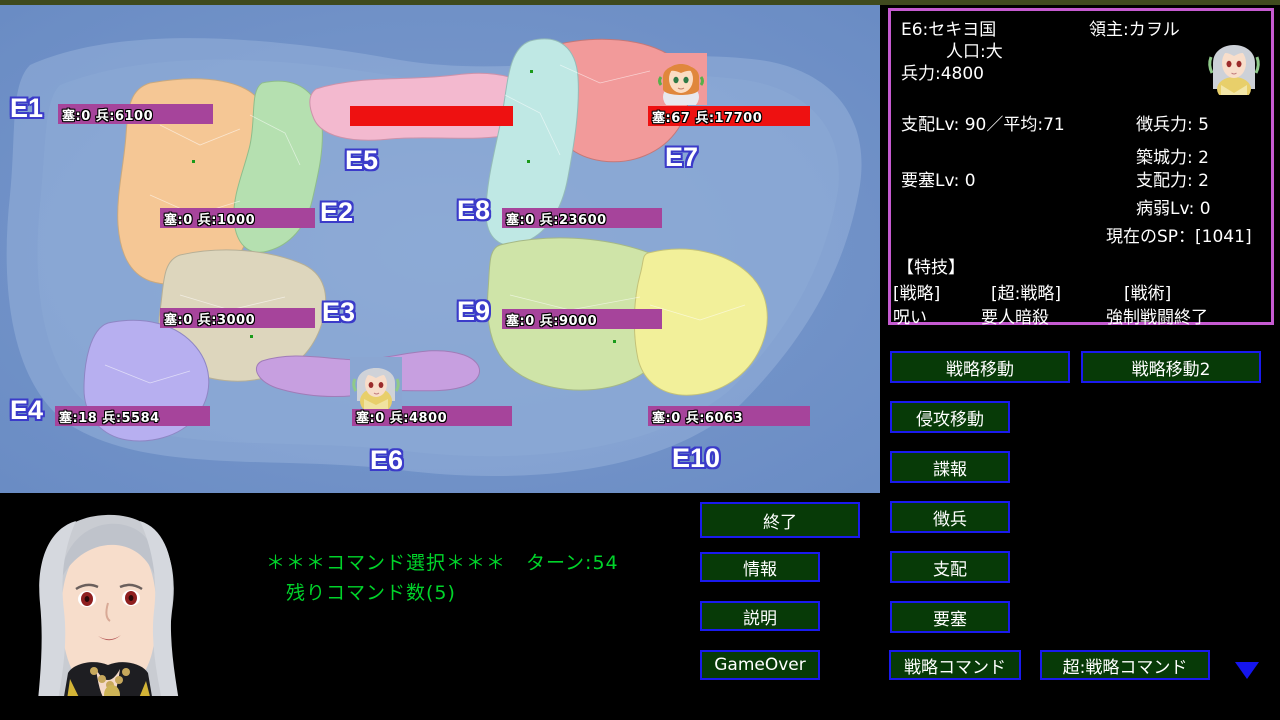 This screenshot has width=1280, height=720. I want to click on info-skill-super-strategy: 要人暗殺, so click(1015, 318).